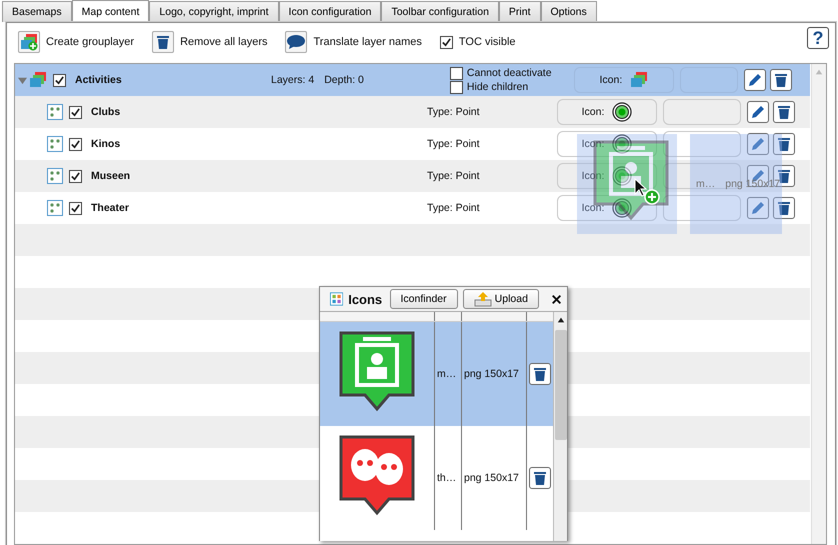 The height and width of the screenshot is (545, 838). I want to click on speech-bubble-icon, so click(296, 42).